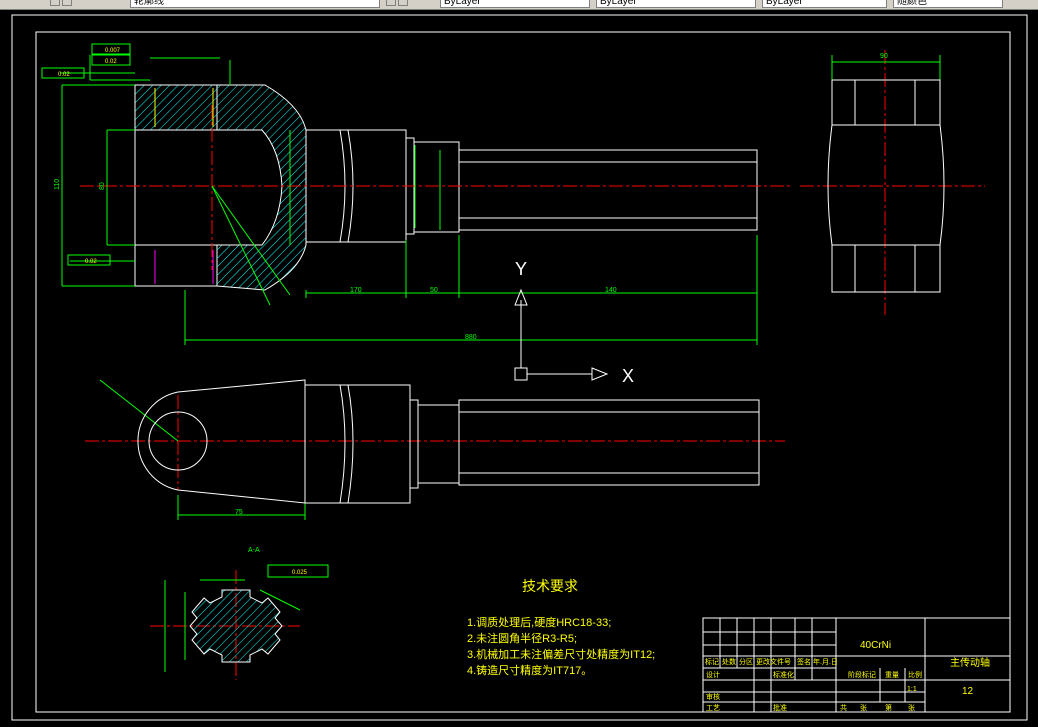 Image resolution: width=1038 pixels, height=727 pixels. I want to click on svg-text: 2.未注圆角半径R3-R5;, so click(522, 638).